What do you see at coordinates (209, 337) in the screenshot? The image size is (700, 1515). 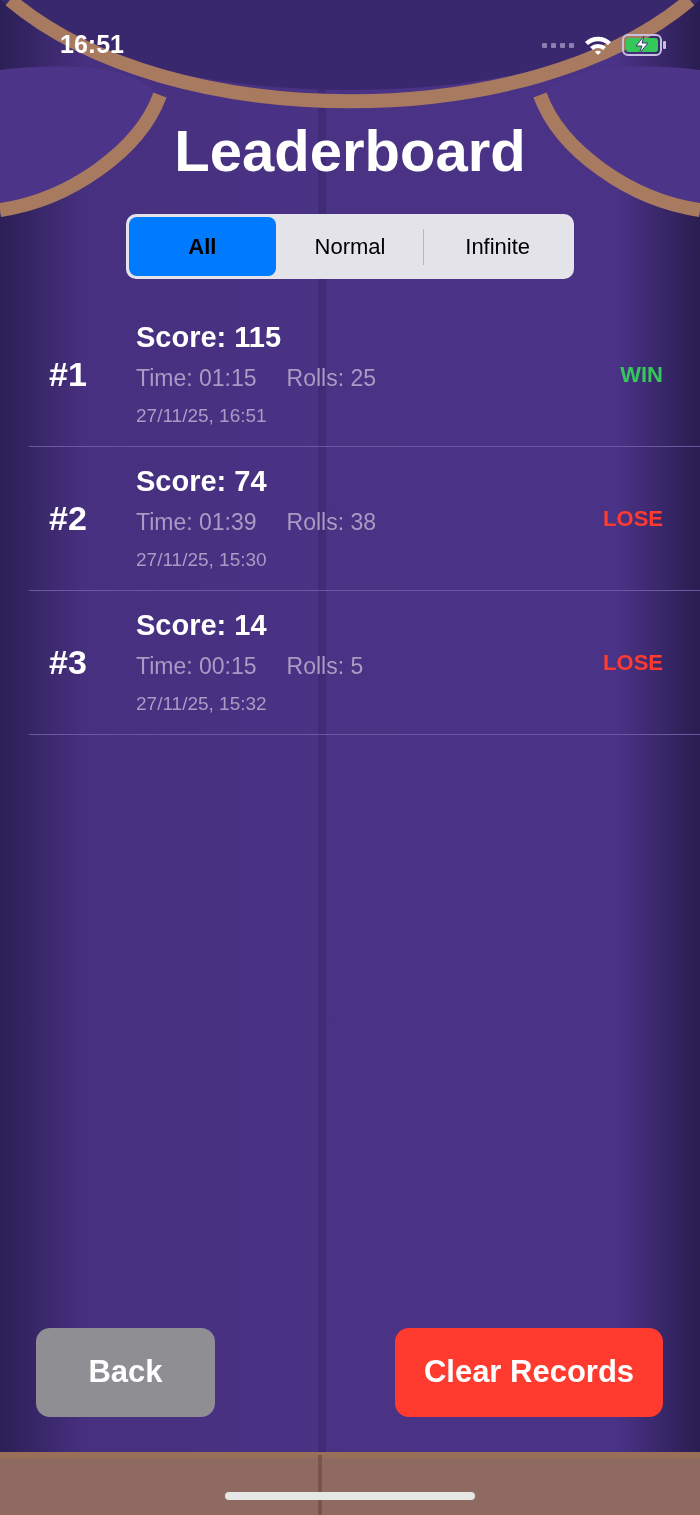 I see `score-text: Score: 115` at bounding box center [209, 337].